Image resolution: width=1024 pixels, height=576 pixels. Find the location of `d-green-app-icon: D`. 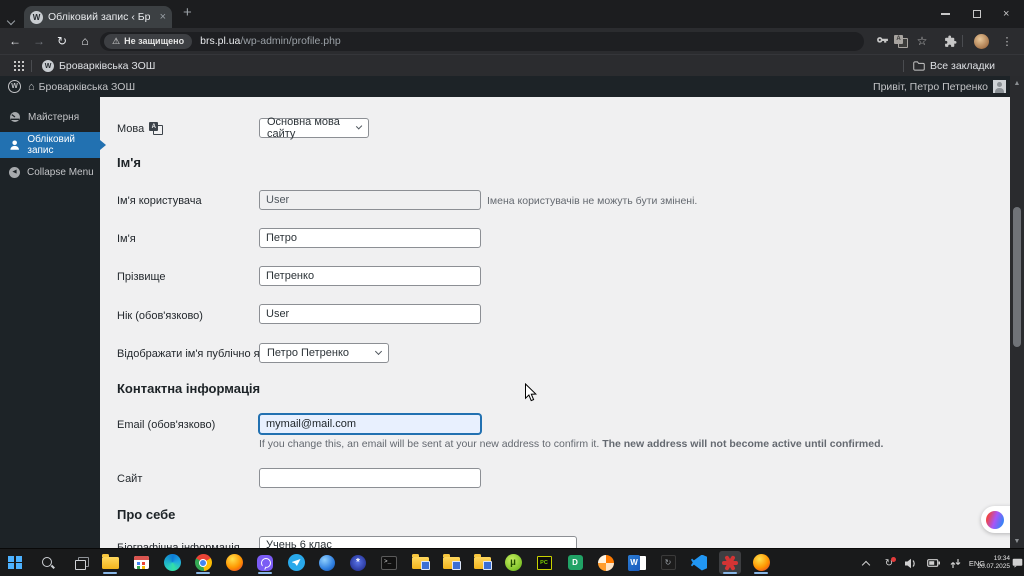

d-green-app-icon: D is located at coordinates (575, 562).